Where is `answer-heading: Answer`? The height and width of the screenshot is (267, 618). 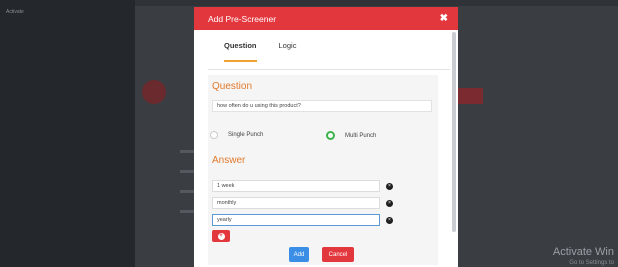 answer-heading: Answer is located at coordinates (229, 160).